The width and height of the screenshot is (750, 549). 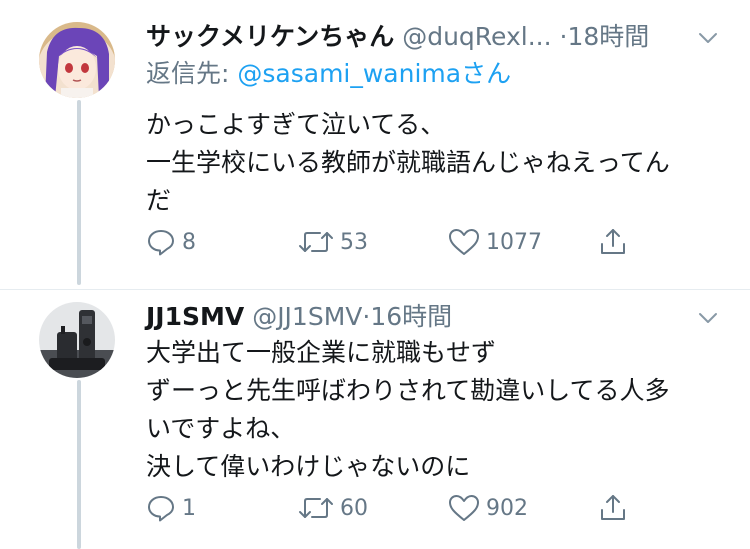 I want to click on display-name: JJ1SMV, so click(x=195, y=316).